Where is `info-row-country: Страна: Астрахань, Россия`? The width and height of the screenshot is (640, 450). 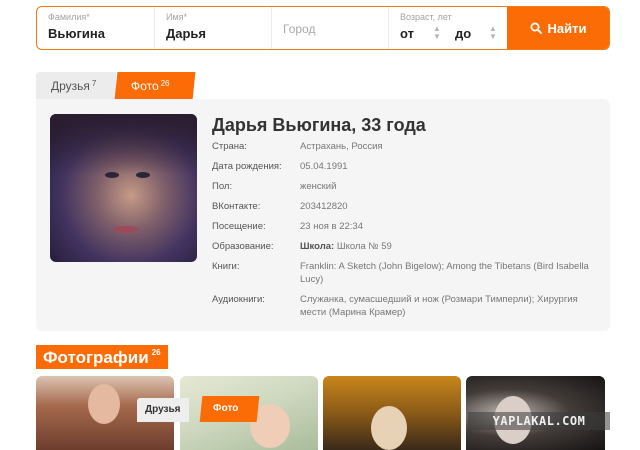 info-row-country: Страна: Астрахань, Россия is located at coordinates (407, 146).